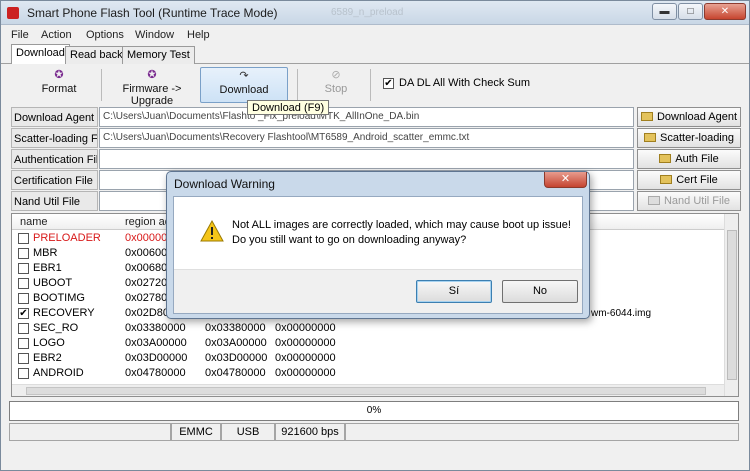 The height and width of the screenshot is (471, 750). What do you see at coordinates (565, 180) in the screenshot?
I see `dialog-close-button: ✕` at bounding box center [565, 180].